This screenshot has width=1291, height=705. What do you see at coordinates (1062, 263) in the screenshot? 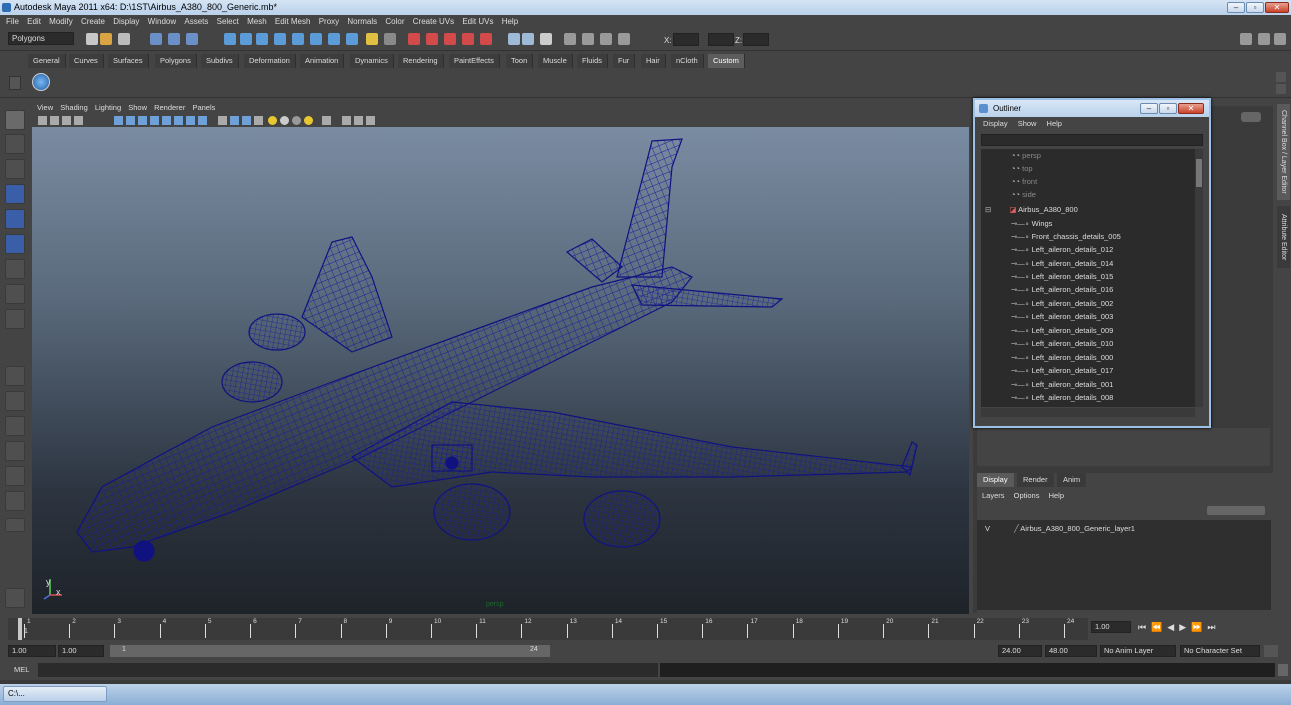
I see `list-item: ⊸—∘ Left_aileron_details_014` at bounding box center [1062, 263].